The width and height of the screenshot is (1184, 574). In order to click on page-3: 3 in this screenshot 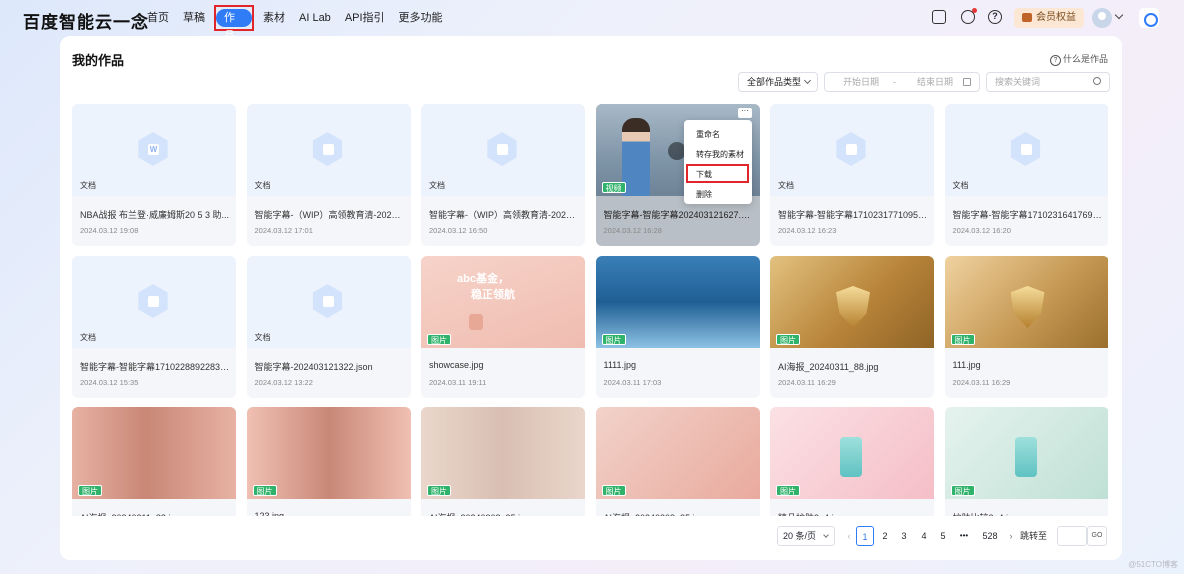, I will do `click(904, 536)`.